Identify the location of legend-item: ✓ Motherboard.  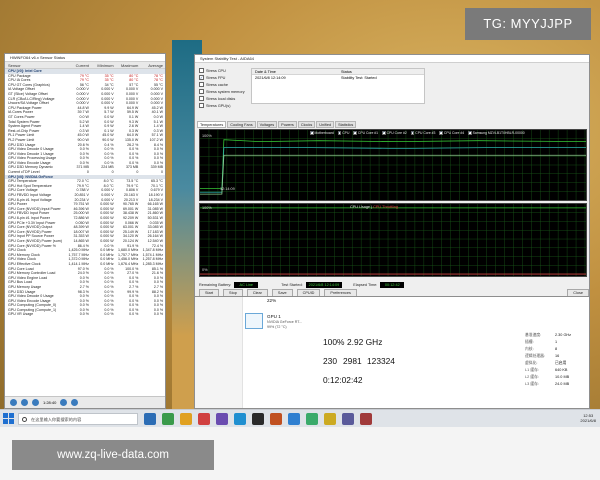
(322, 133).